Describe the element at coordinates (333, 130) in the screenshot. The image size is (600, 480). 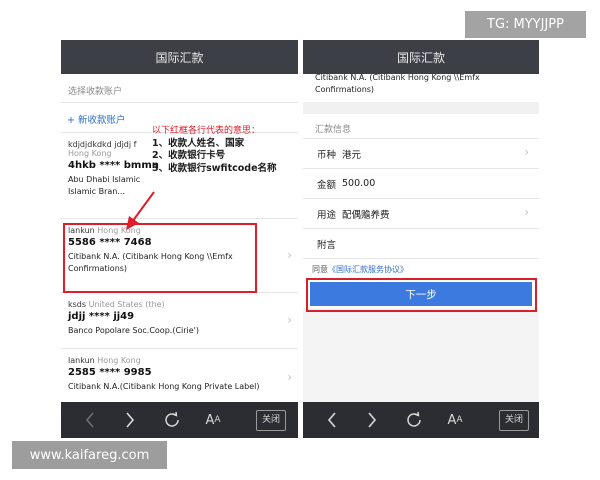
I see `remittance-info-label: 汇款信息` at that location.